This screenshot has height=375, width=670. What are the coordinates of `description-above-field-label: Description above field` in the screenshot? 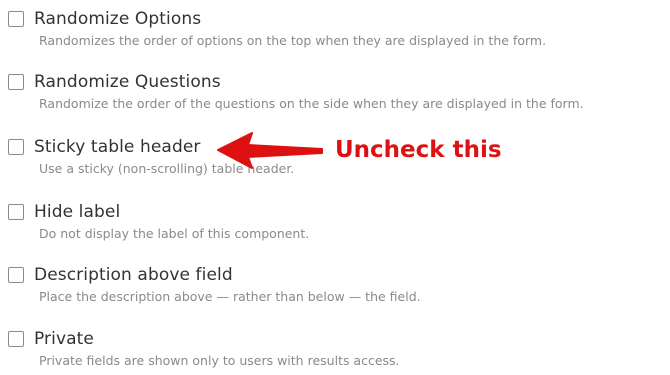 It's located at (133, 275).